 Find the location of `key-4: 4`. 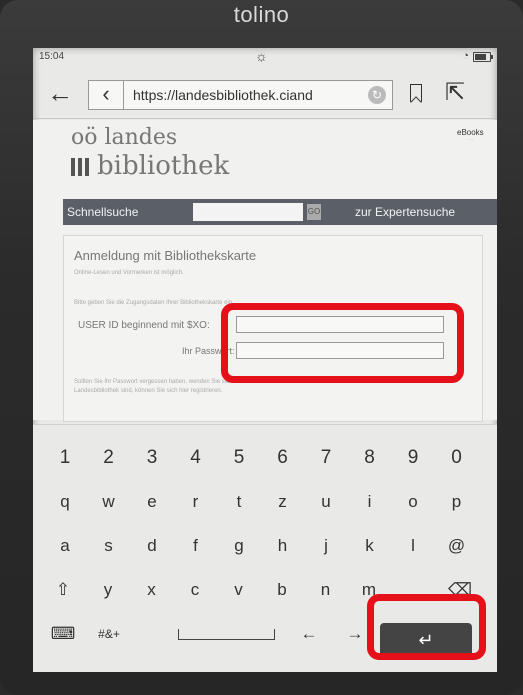

key-4: 4 is located at coordinates (196, 458).